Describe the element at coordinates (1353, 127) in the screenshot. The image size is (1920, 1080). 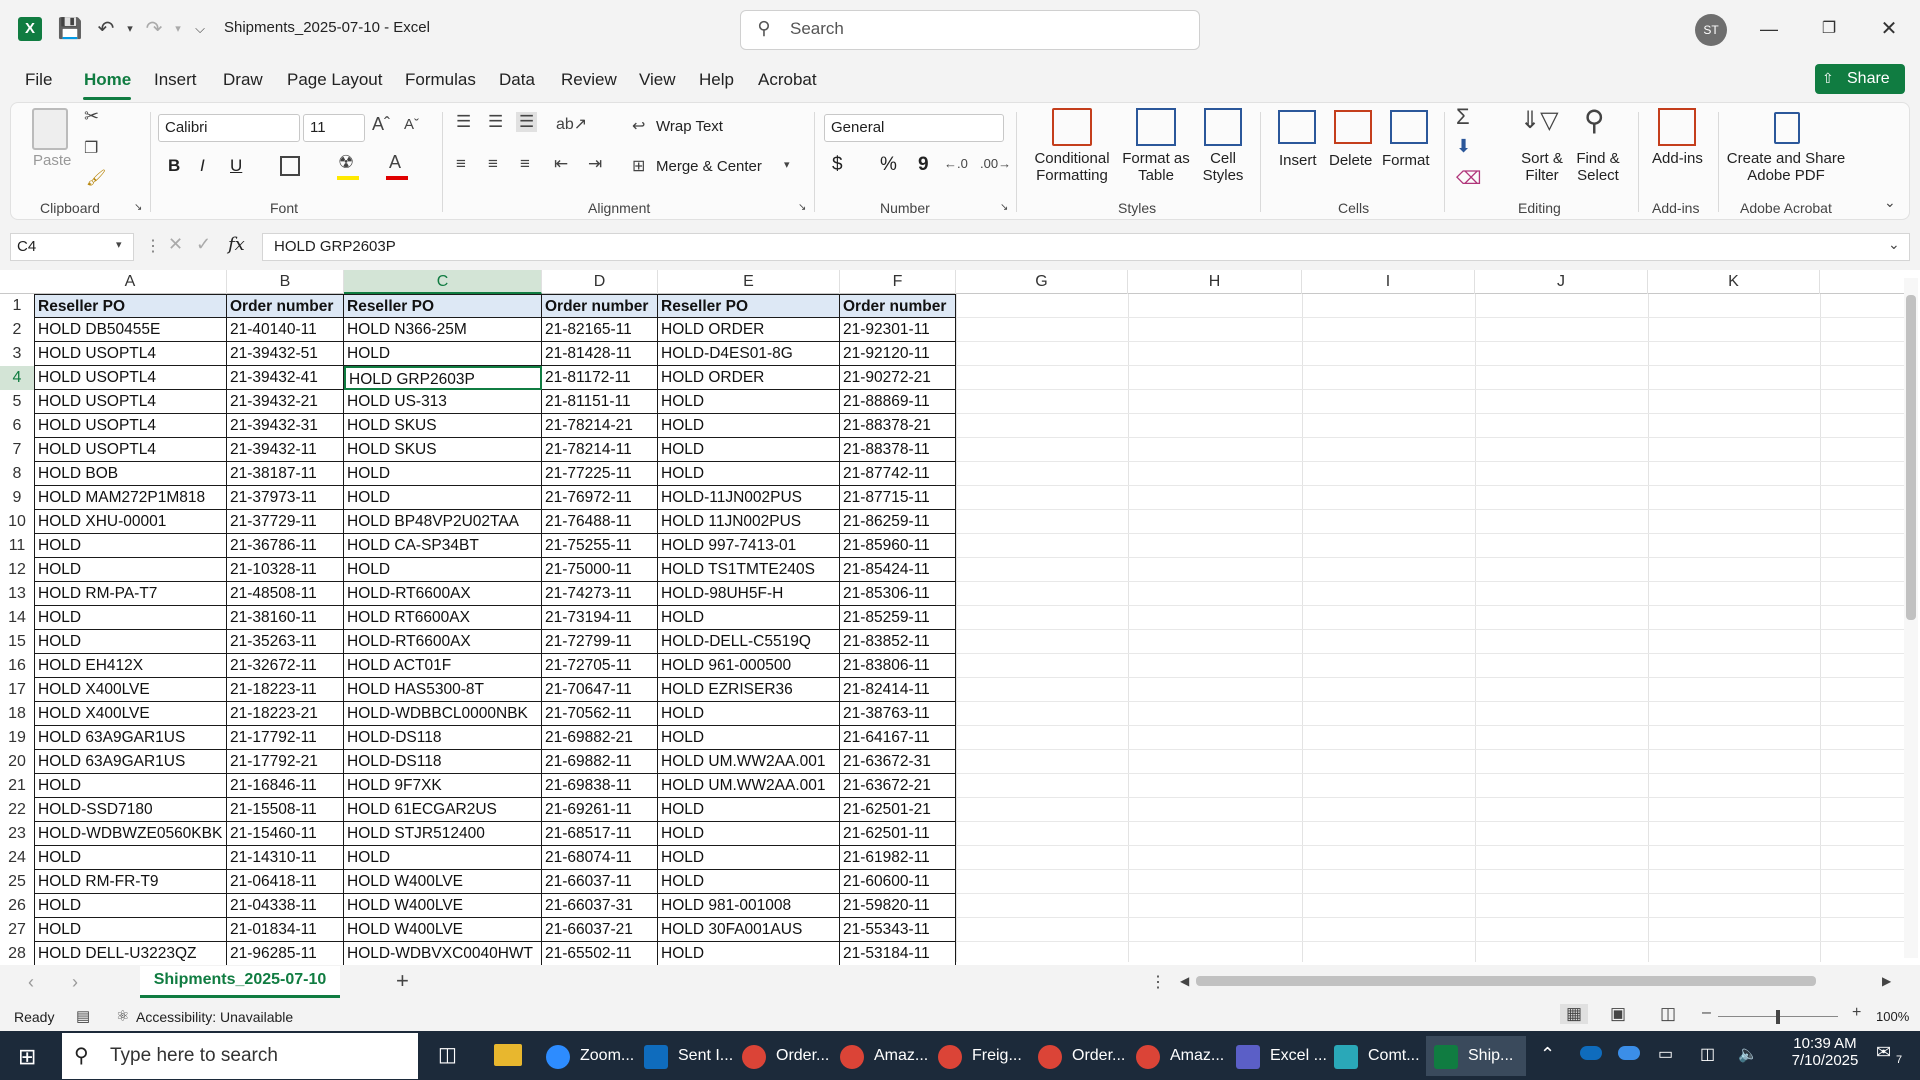
I see `delete-cells-icon` at that location.